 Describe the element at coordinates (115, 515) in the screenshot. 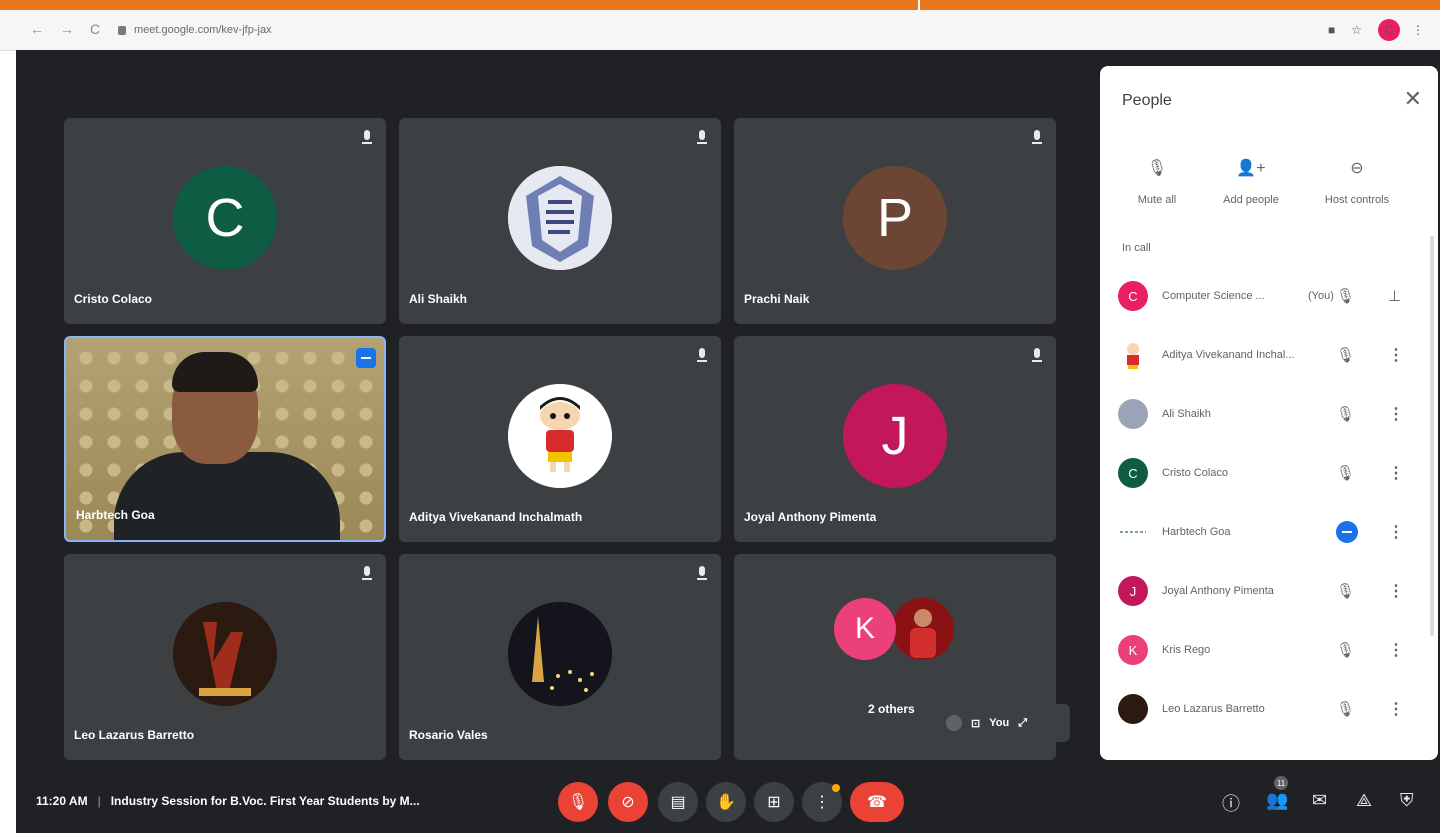

I see `participant-name: Harbtech Goa` at that location.